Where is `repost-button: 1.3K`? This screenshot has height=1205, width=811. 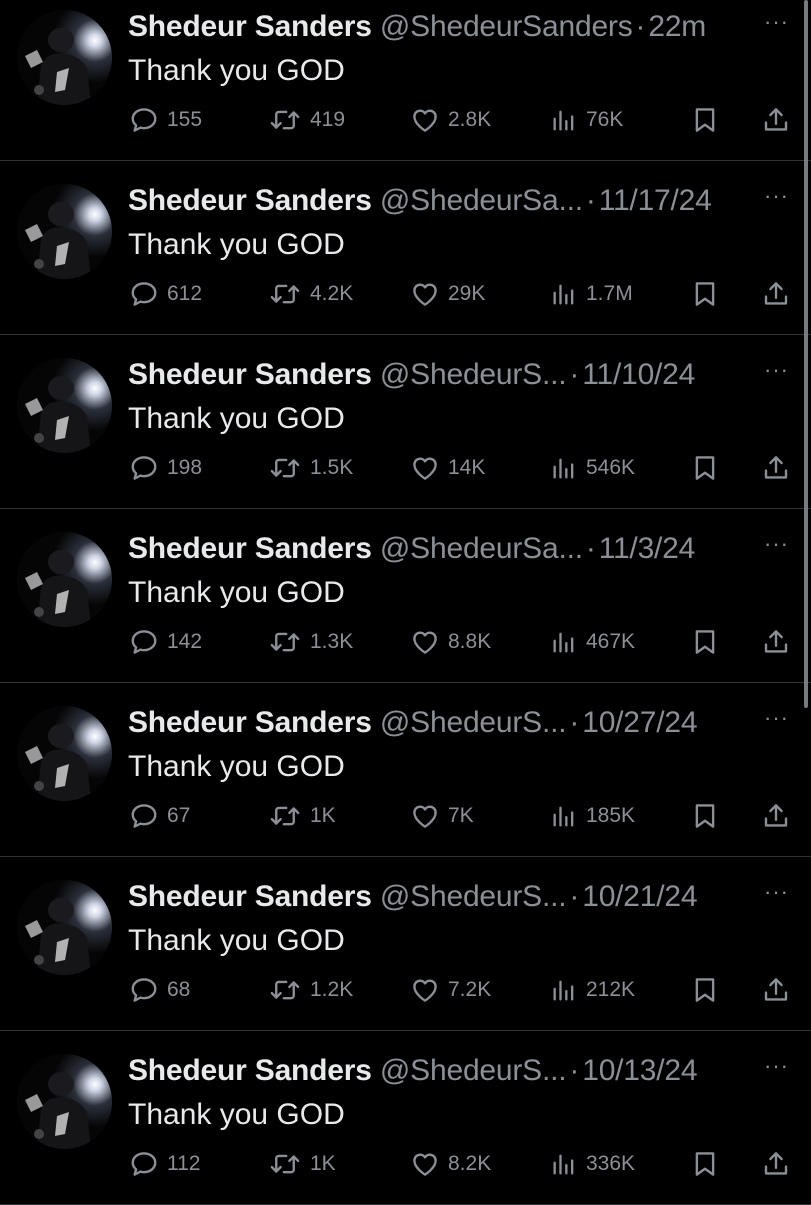 repost-button: 1.3K is located at coordinates (310, 642).